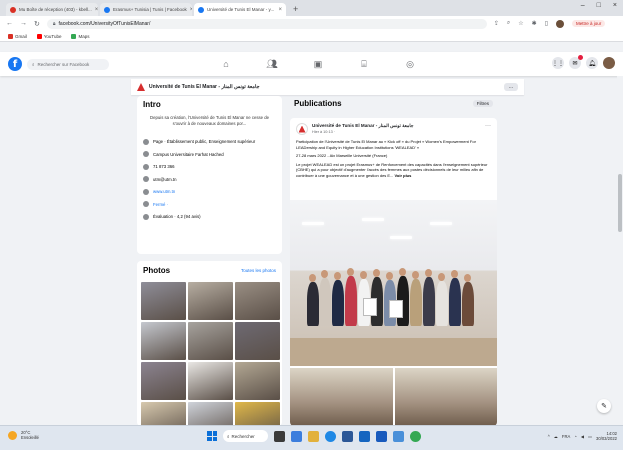 The image size is (623, 450). Describe the element at coordinates (592, 63) in the screenshot. I see `notifications-bell-icon: 🔔︎` at that location.